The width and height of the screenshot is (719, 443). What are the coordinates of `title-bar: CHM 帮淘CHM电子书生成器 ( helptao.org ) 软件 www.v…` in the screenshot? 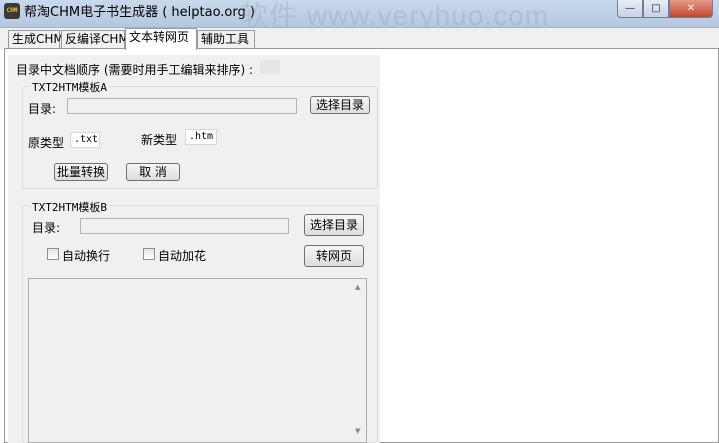 It's located at (359, 15).